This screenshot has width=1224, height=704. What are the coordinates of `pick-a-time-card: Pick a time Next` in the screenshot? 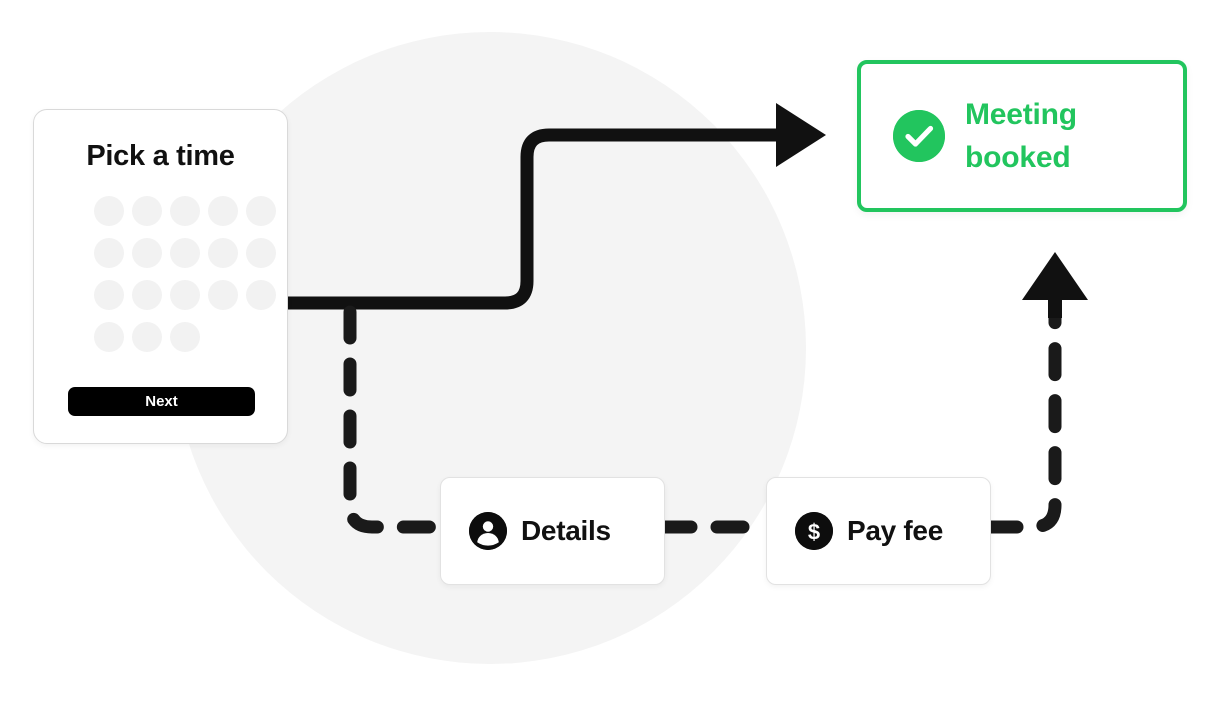 It's located at (160, 276).